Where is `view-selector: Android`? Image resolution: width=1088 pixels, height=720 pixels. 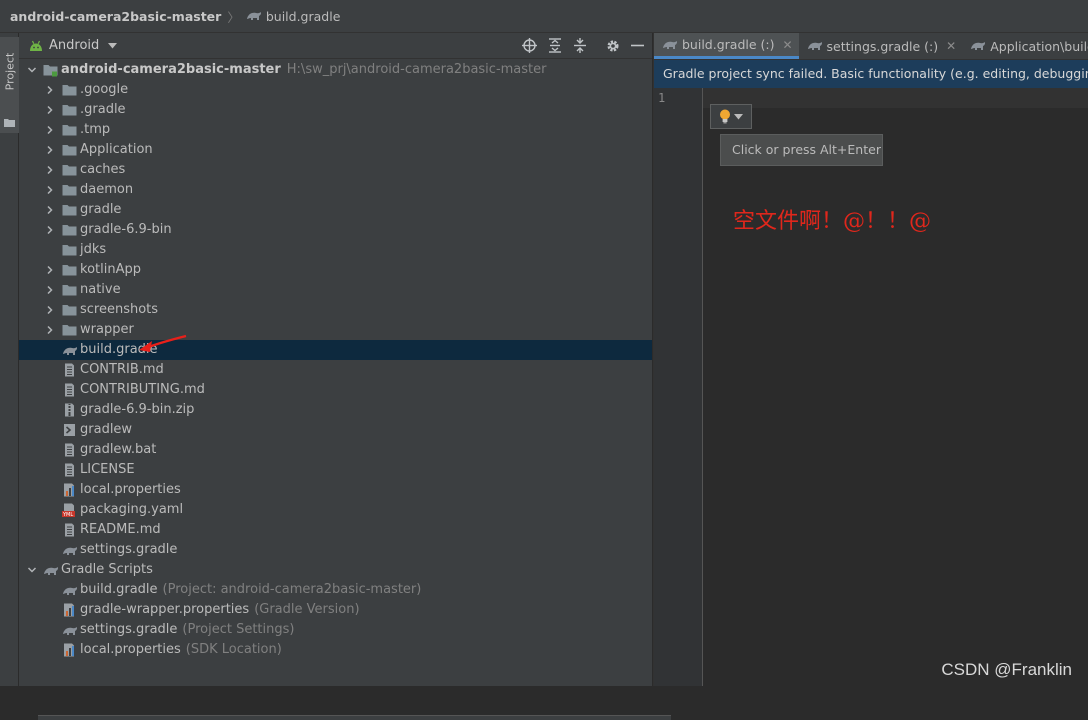 view-selector: Android is located at coordinates (73, 45).